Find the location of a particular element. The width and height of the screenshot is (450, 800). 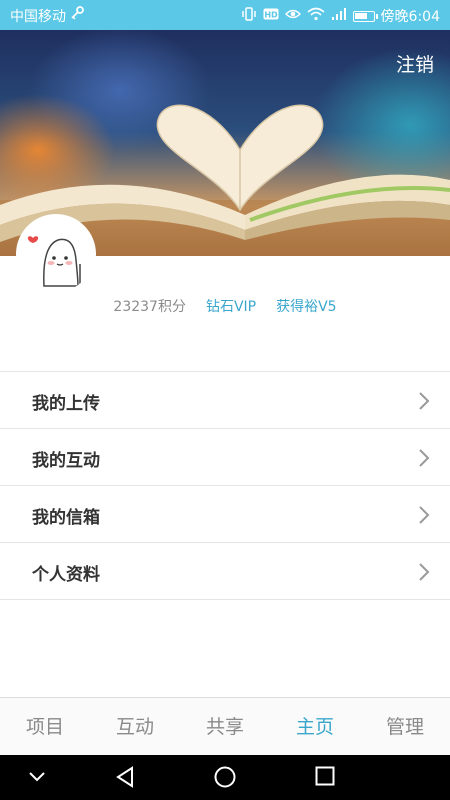

wifi-icon is located at coordinates (316, 16).